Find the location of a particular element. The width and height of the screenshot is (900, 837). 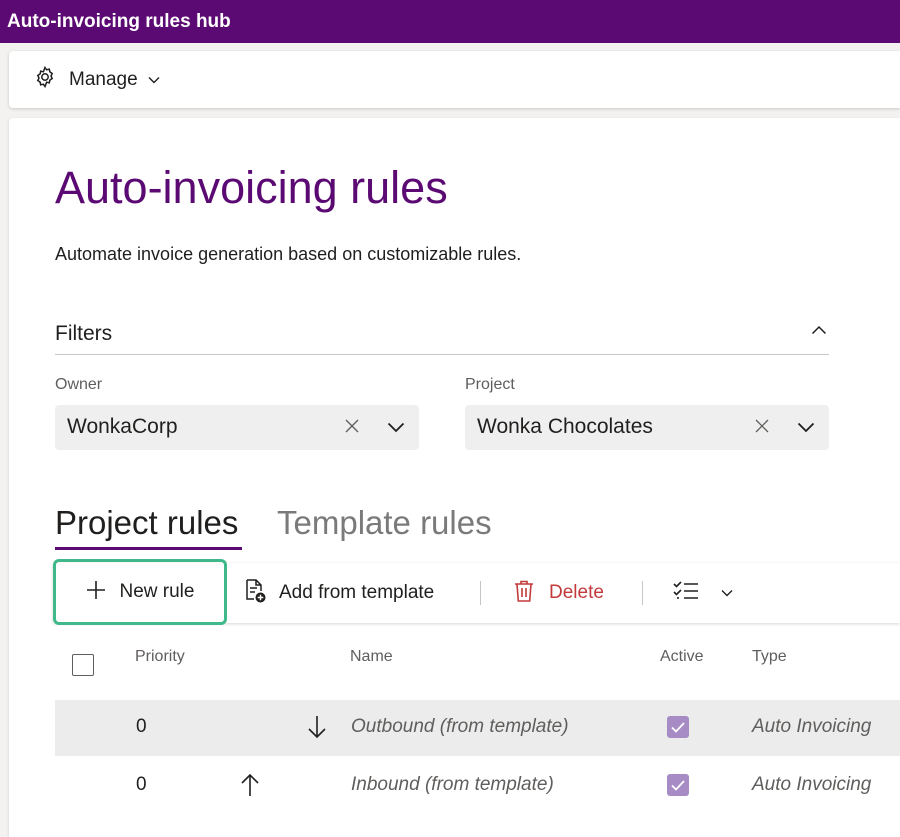

column-header-name: Name is located at coordinates (371, 657).